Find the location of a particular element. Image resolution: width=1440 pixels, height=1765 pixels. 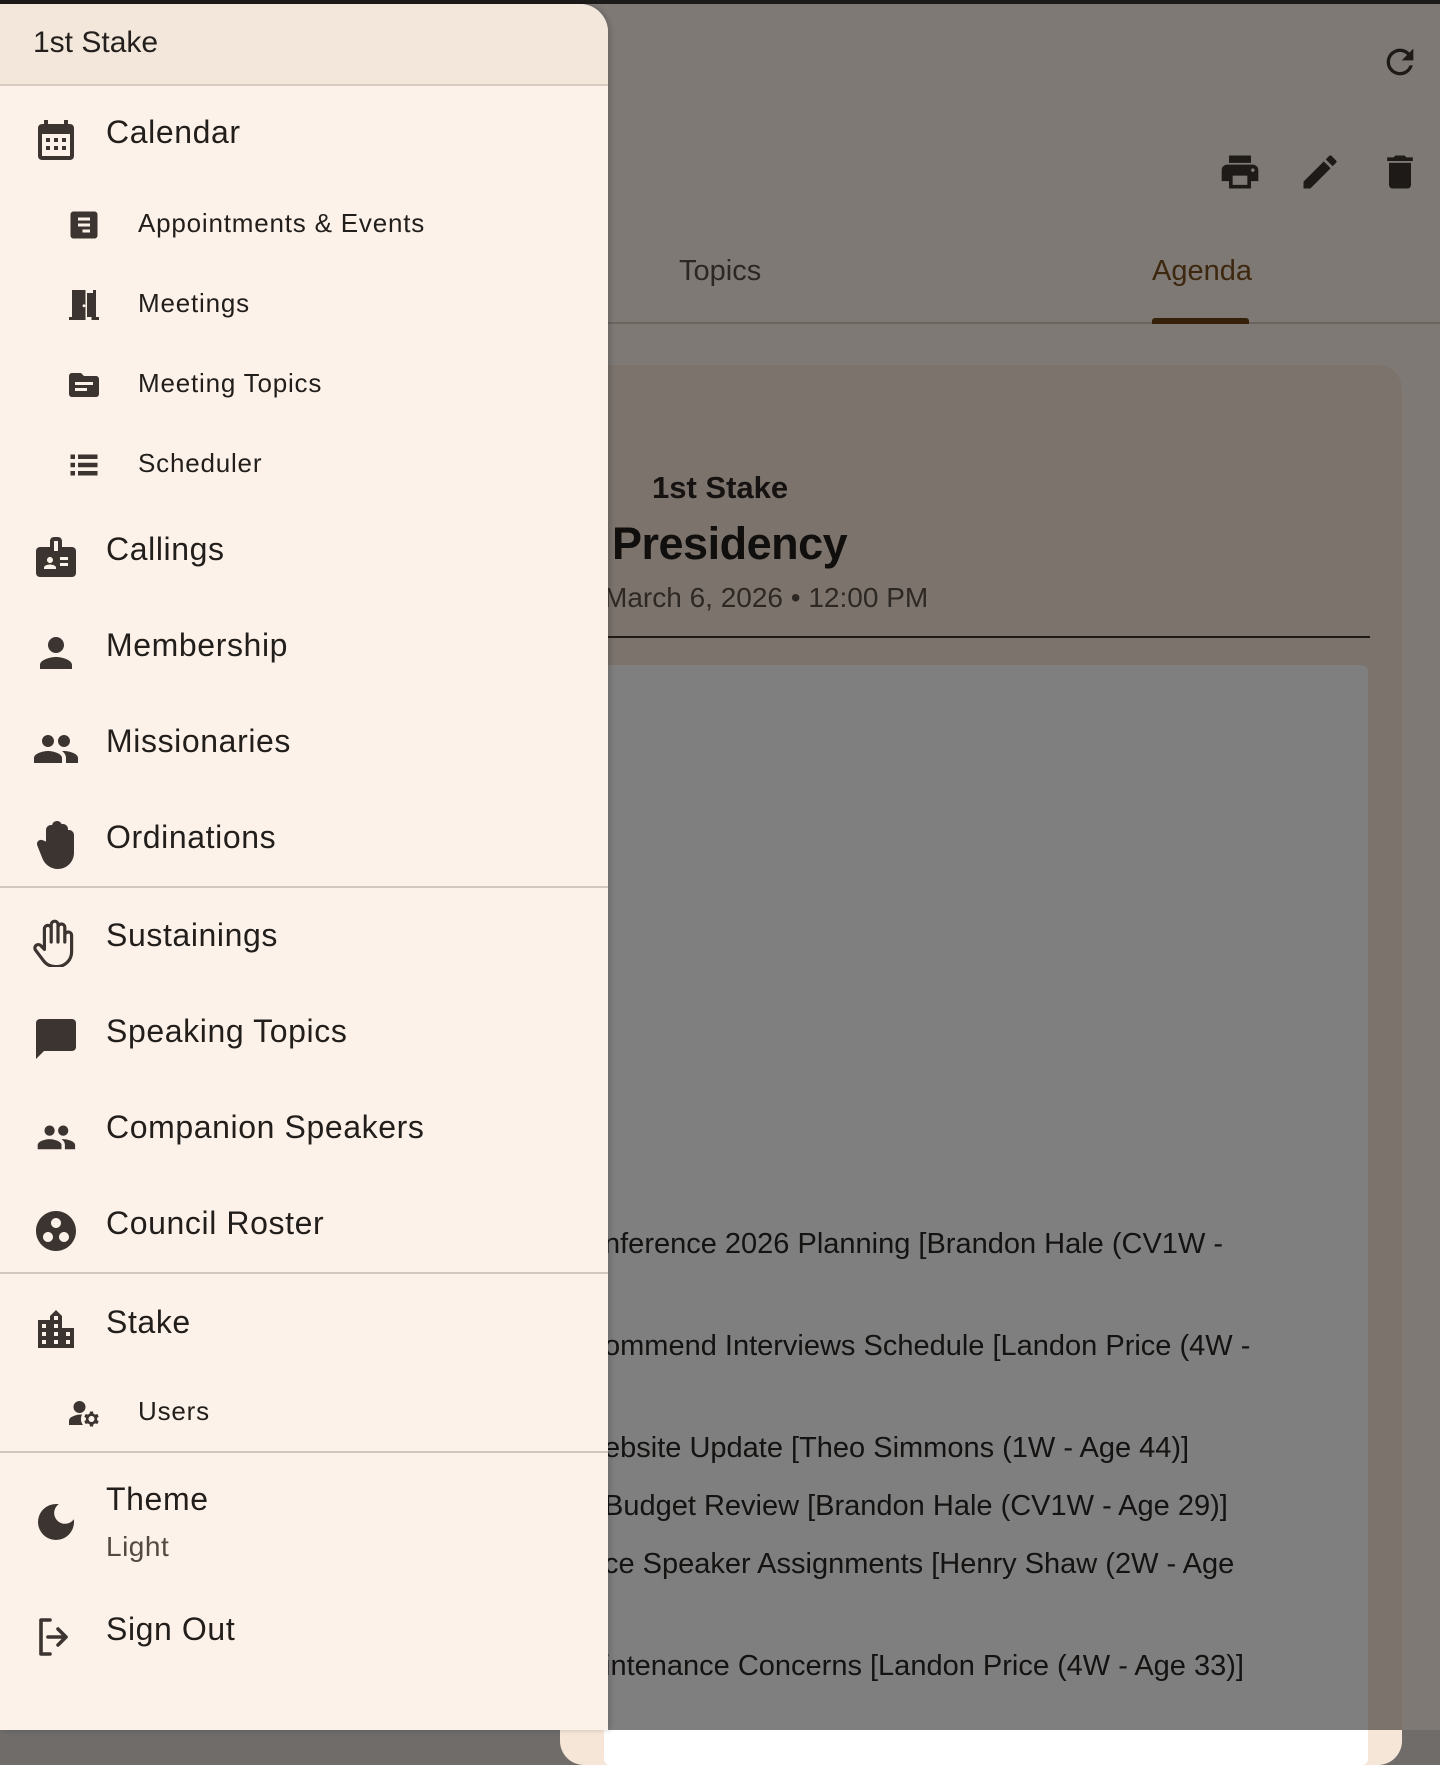

hand-outline-icon is located at coordinates (56, 943).